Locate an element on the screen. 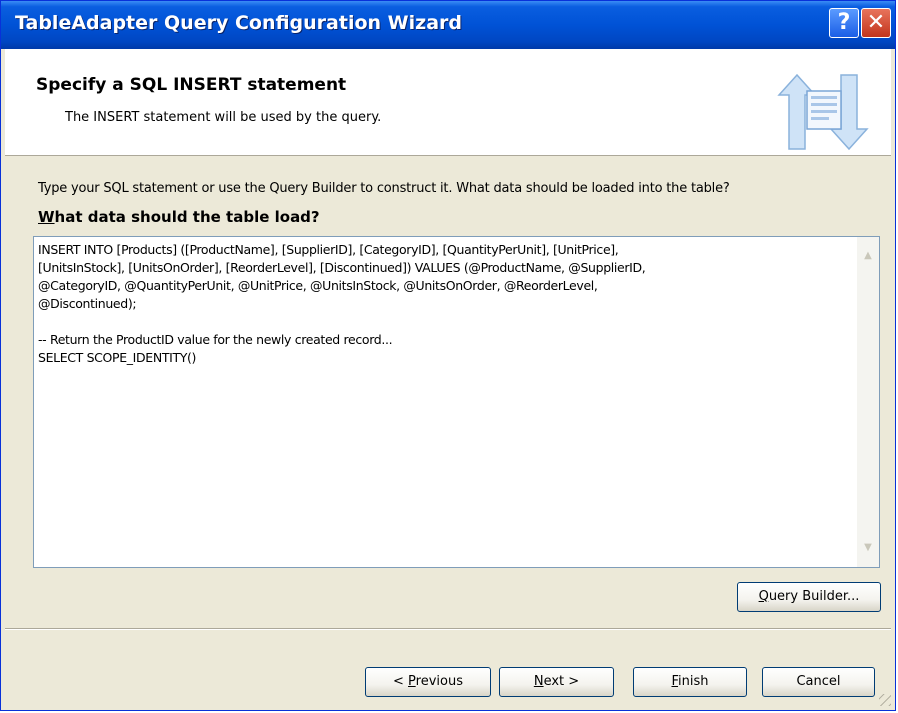 This screenshot has width=898, height=713. sql-field-label: What data should the table load? is located at coordinates (179, 217).